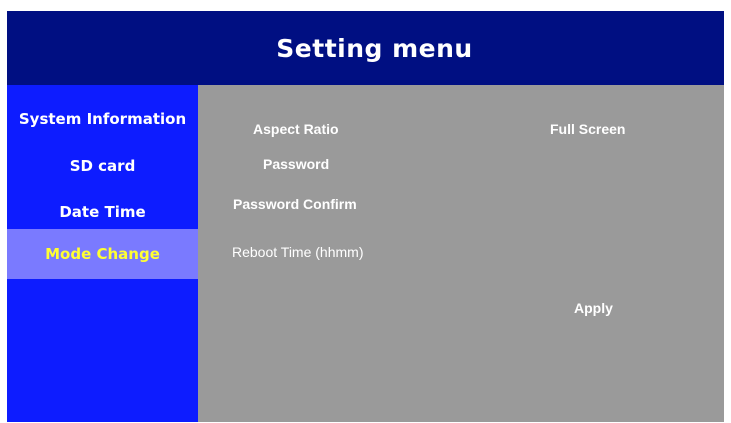 The width and height of the screenshot is (731, 423). I want to click on password-confirm-label: Password Confirm, so click(295, 204).